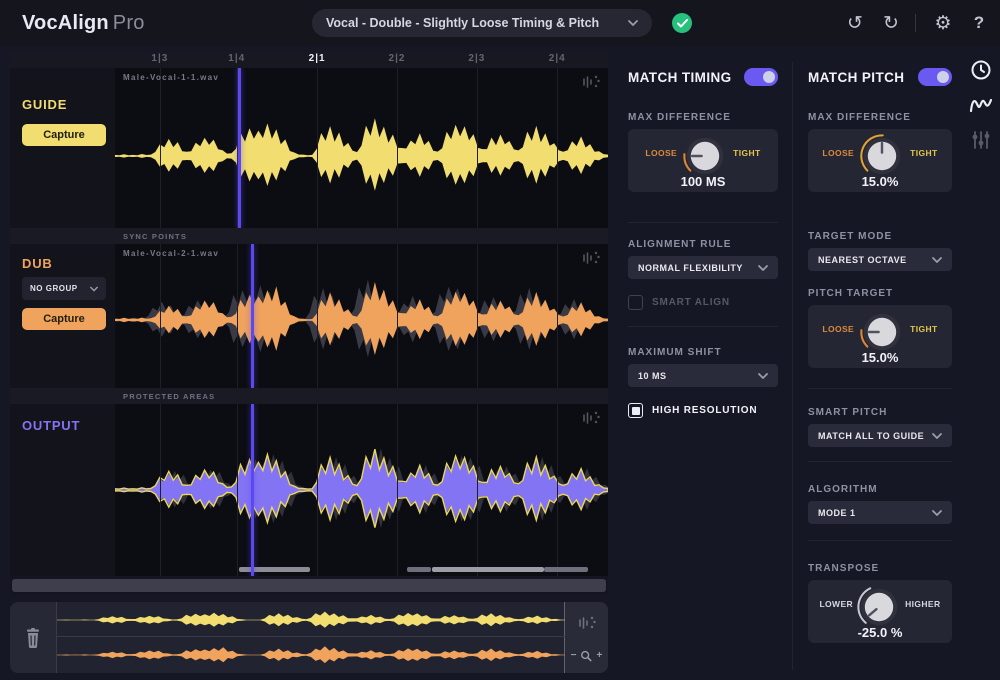 The image size is (1000, 680). Describe the element at coordinates (761, 77) in the screenshot. I see `match-timing-toggle` at that location.